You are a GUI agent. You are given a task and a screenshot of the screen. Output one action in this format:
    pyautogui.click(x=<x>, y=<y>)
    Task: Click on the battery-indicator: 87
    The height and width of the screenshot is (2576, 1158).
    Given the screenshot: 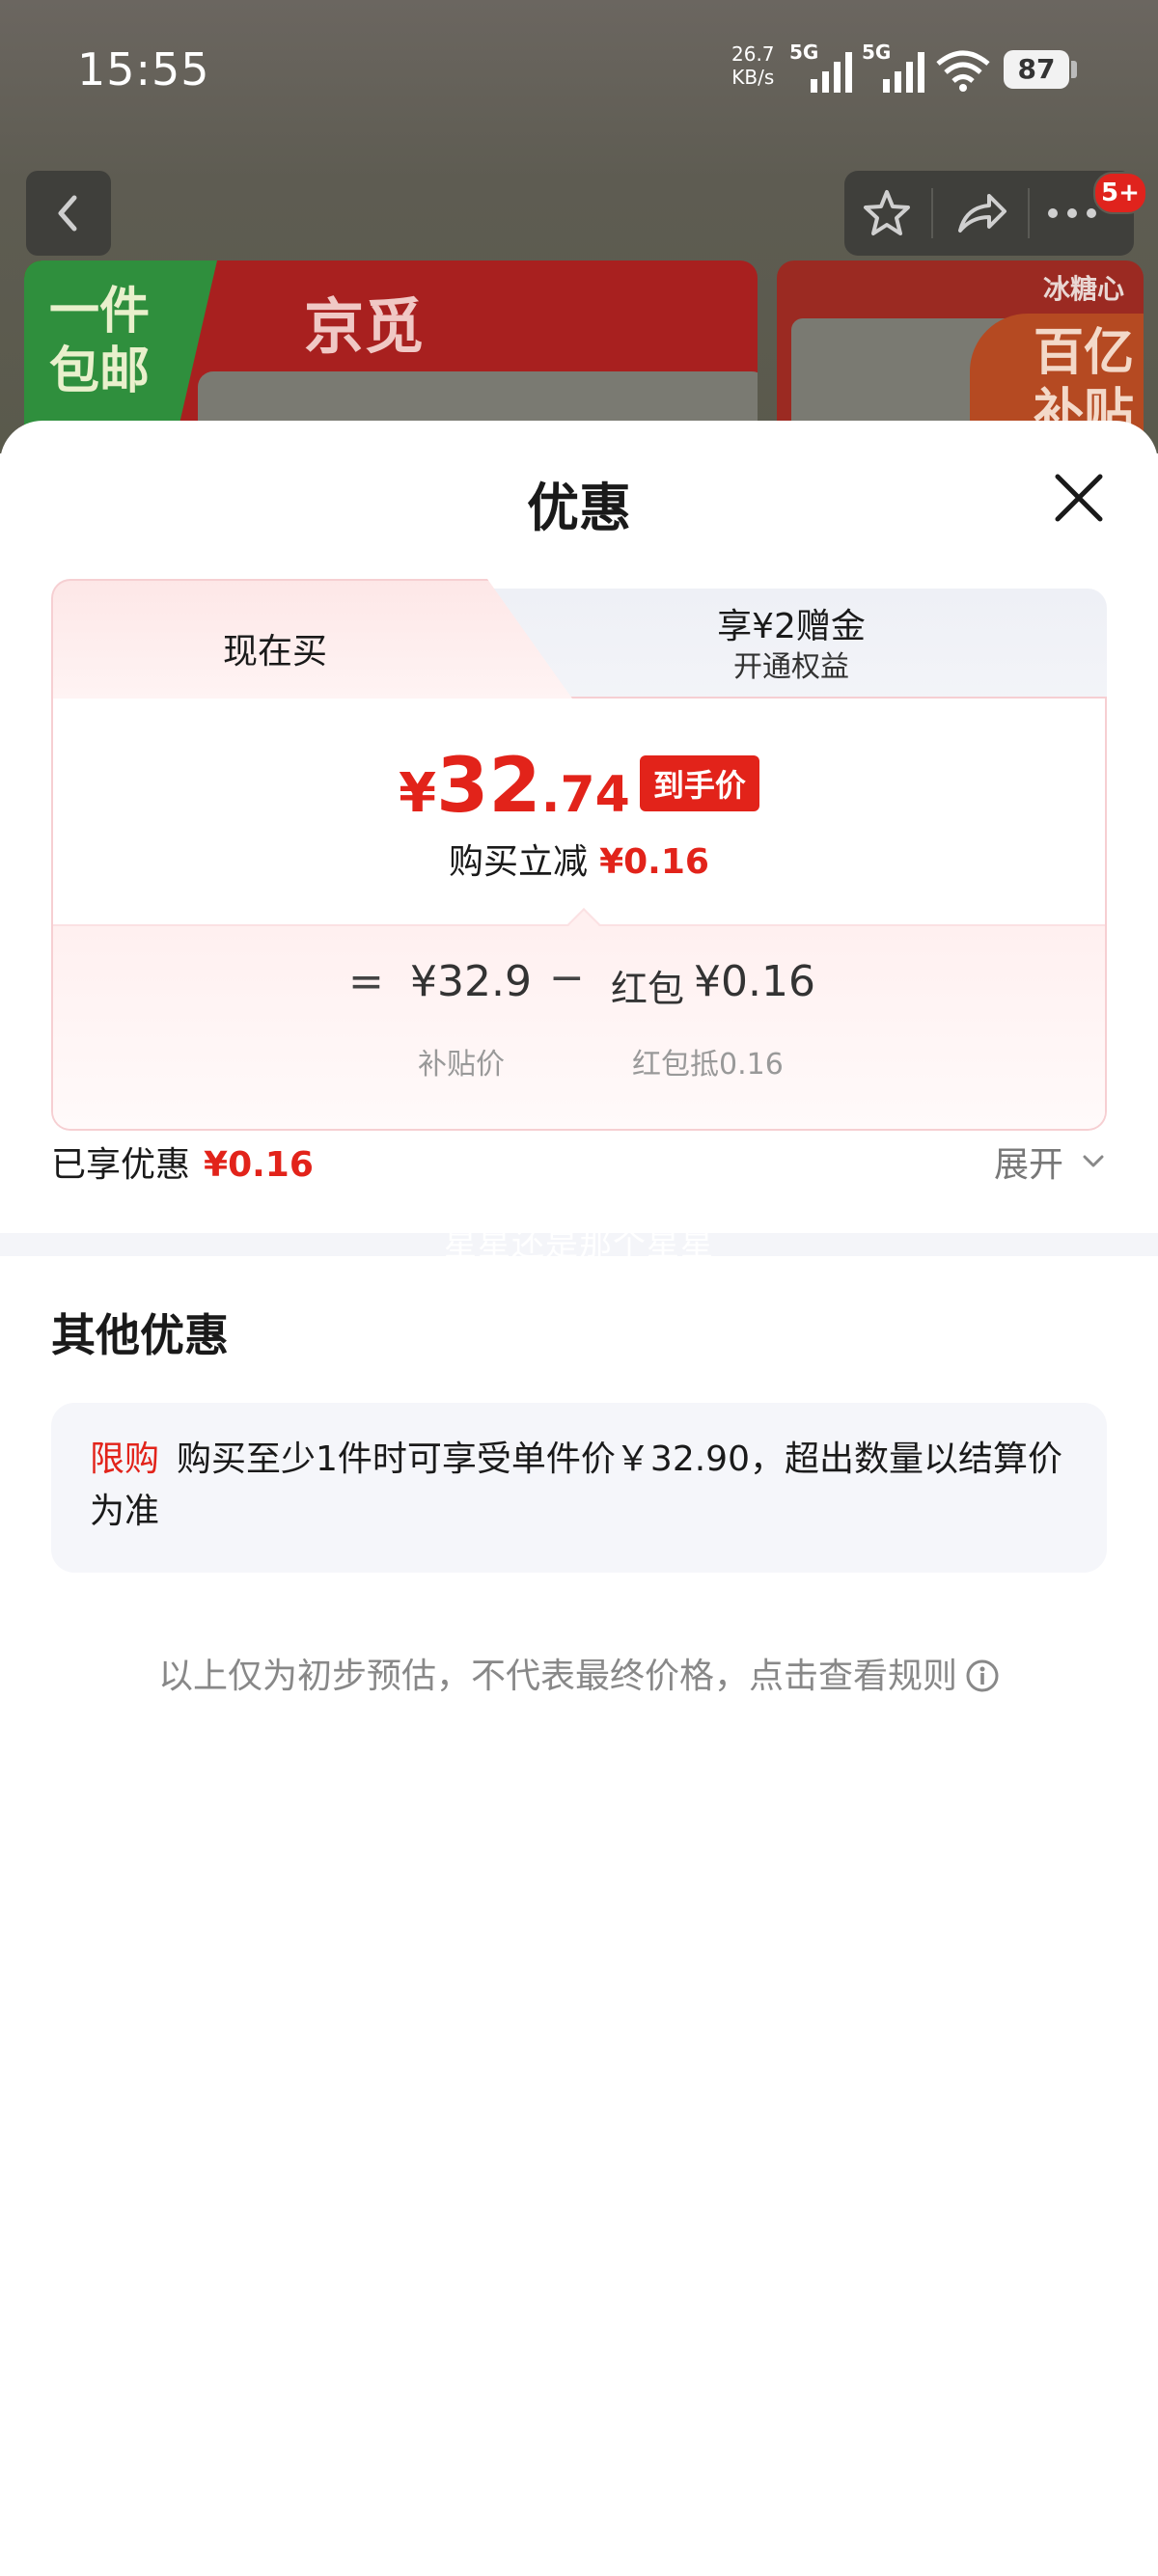 What is the action you would take?
    pyautogui.click(x=1036, y=69)
    